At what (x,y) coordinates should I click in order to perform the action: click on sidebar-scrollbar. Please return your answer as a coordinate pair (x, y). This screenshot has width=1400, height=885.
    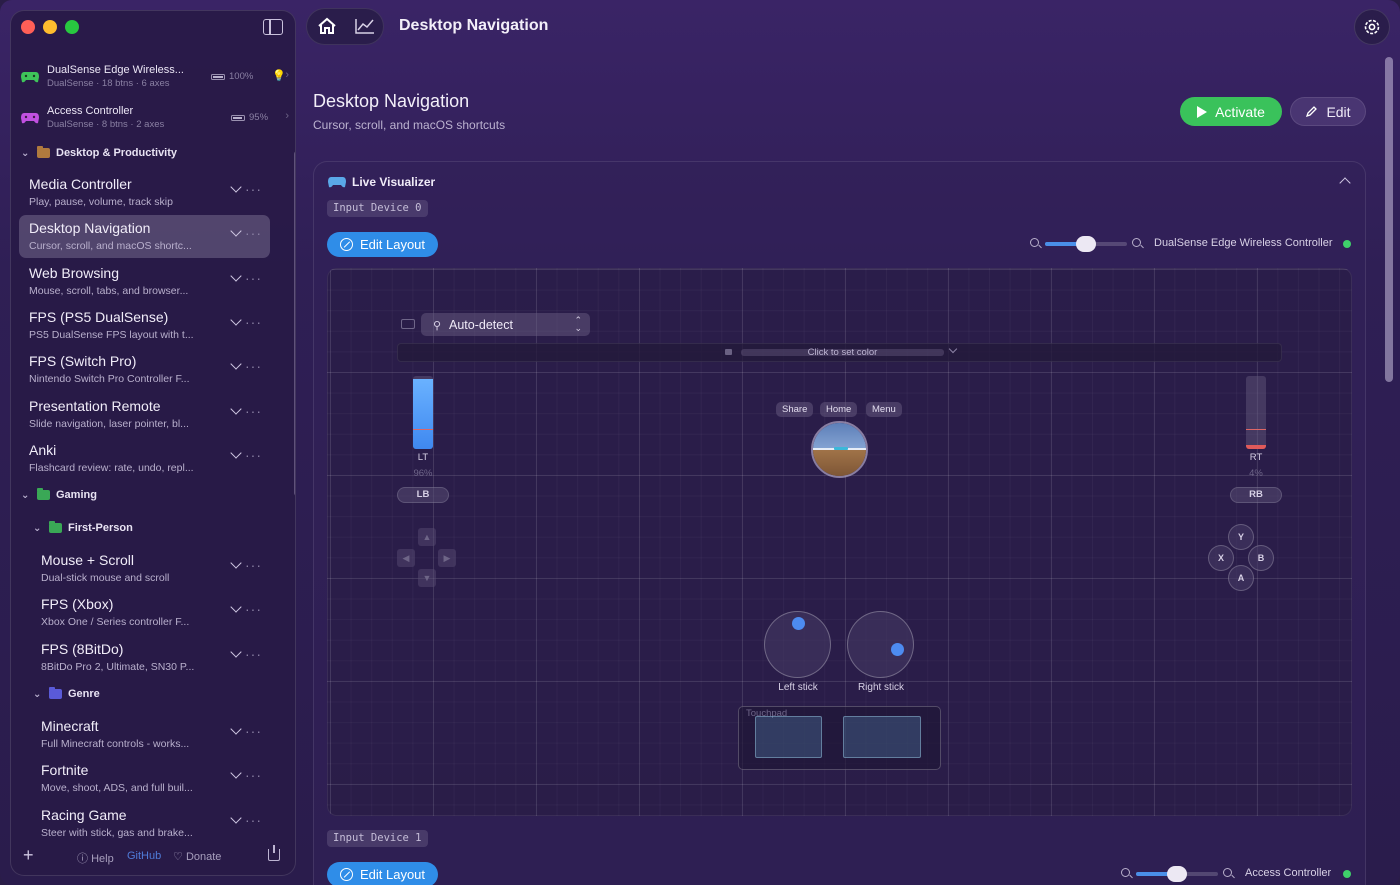
    Looking at the image, I should click on (294, 323).